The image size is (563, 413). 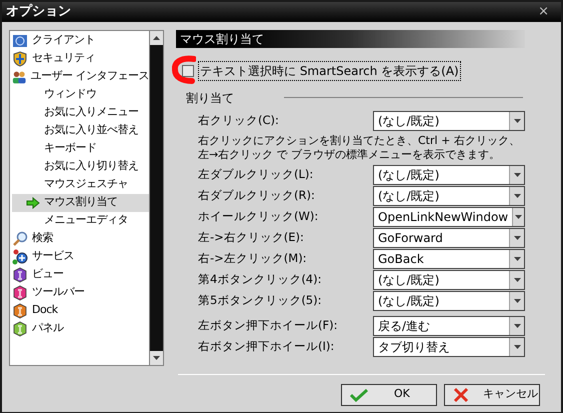 I want to click on dropdown-value: GoForward, so click(x=410, y=238).